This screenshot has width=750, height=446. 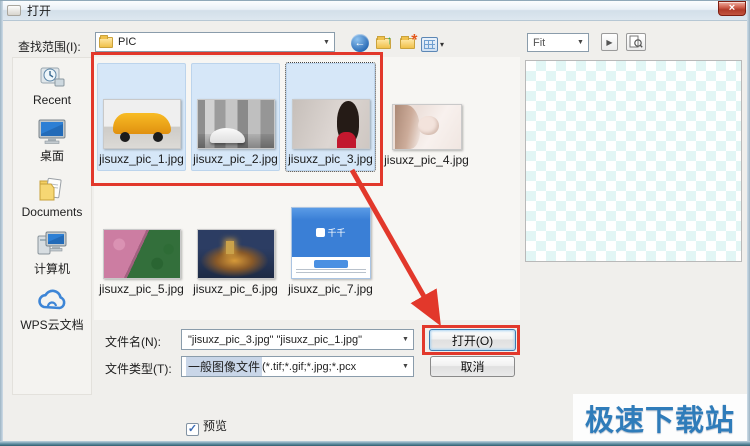 I want to click on view-menu-arrow-icon: ▾, so click(x=442, y=44).